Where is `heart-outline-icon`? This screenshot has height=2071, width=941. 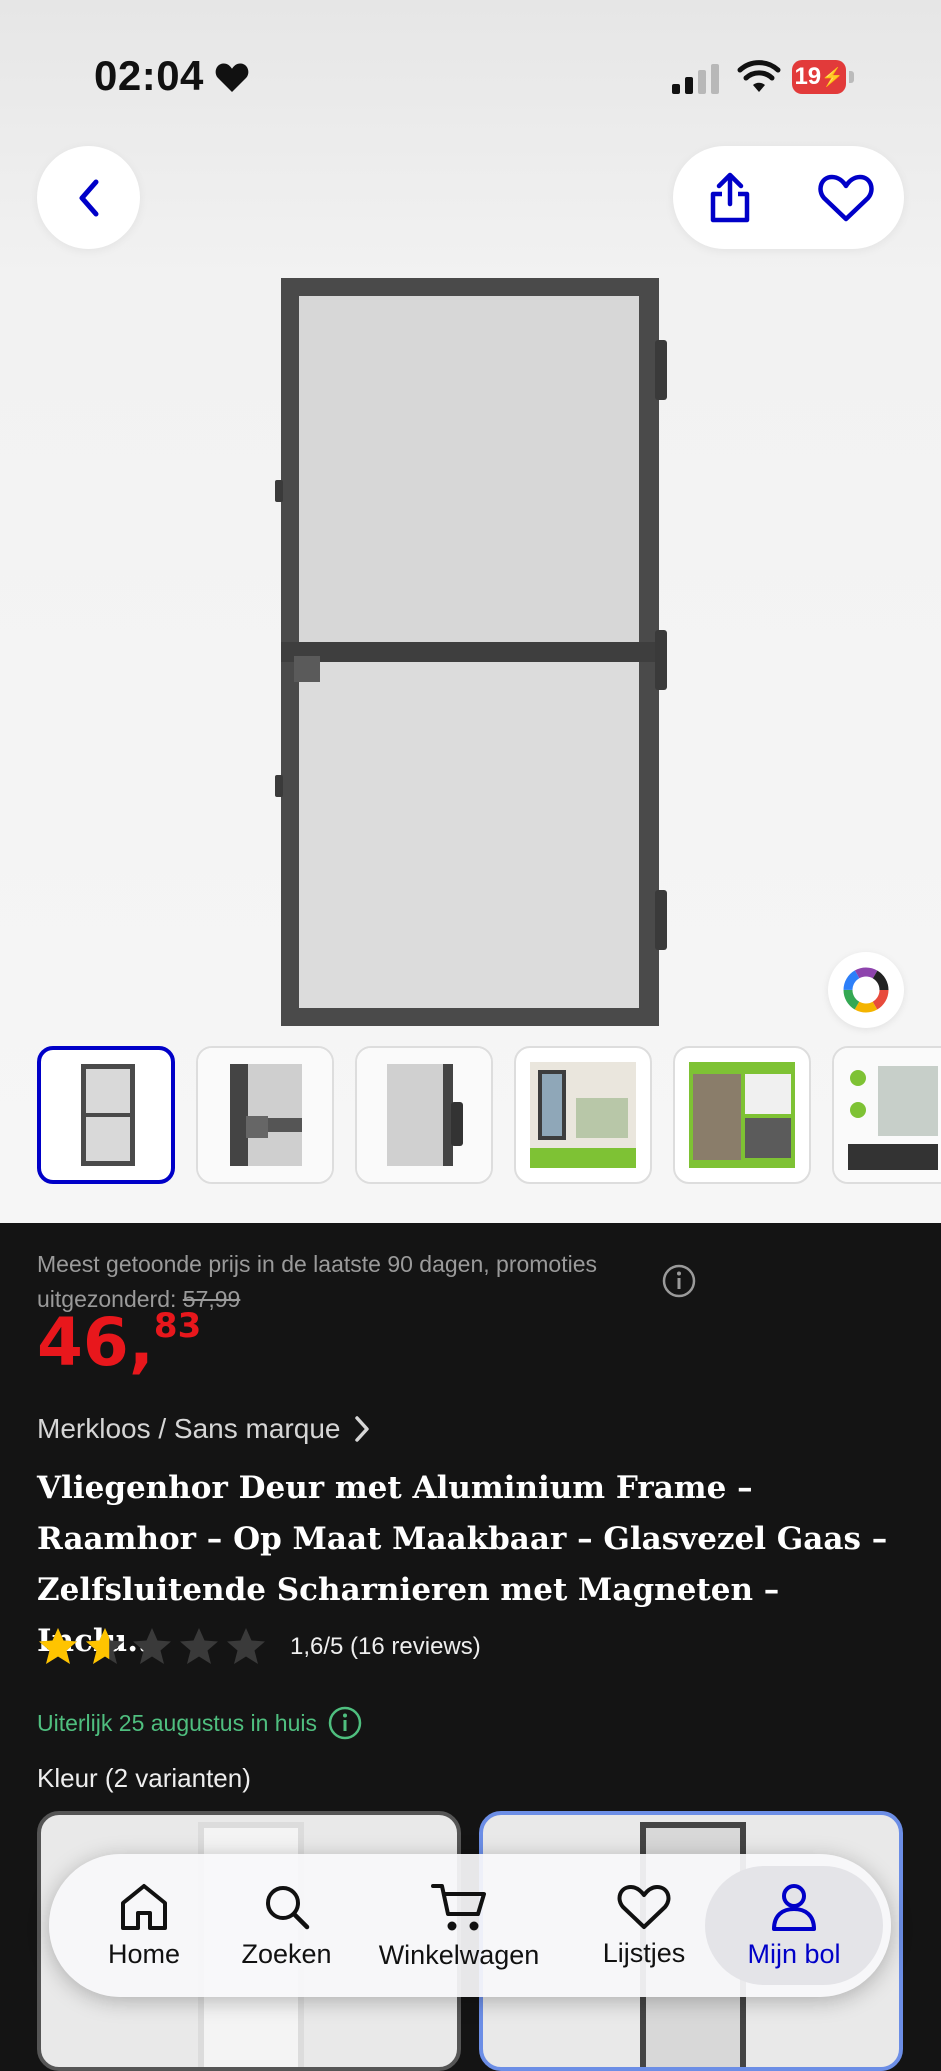 heart-outline-icon is located at coordinates (846, 198).